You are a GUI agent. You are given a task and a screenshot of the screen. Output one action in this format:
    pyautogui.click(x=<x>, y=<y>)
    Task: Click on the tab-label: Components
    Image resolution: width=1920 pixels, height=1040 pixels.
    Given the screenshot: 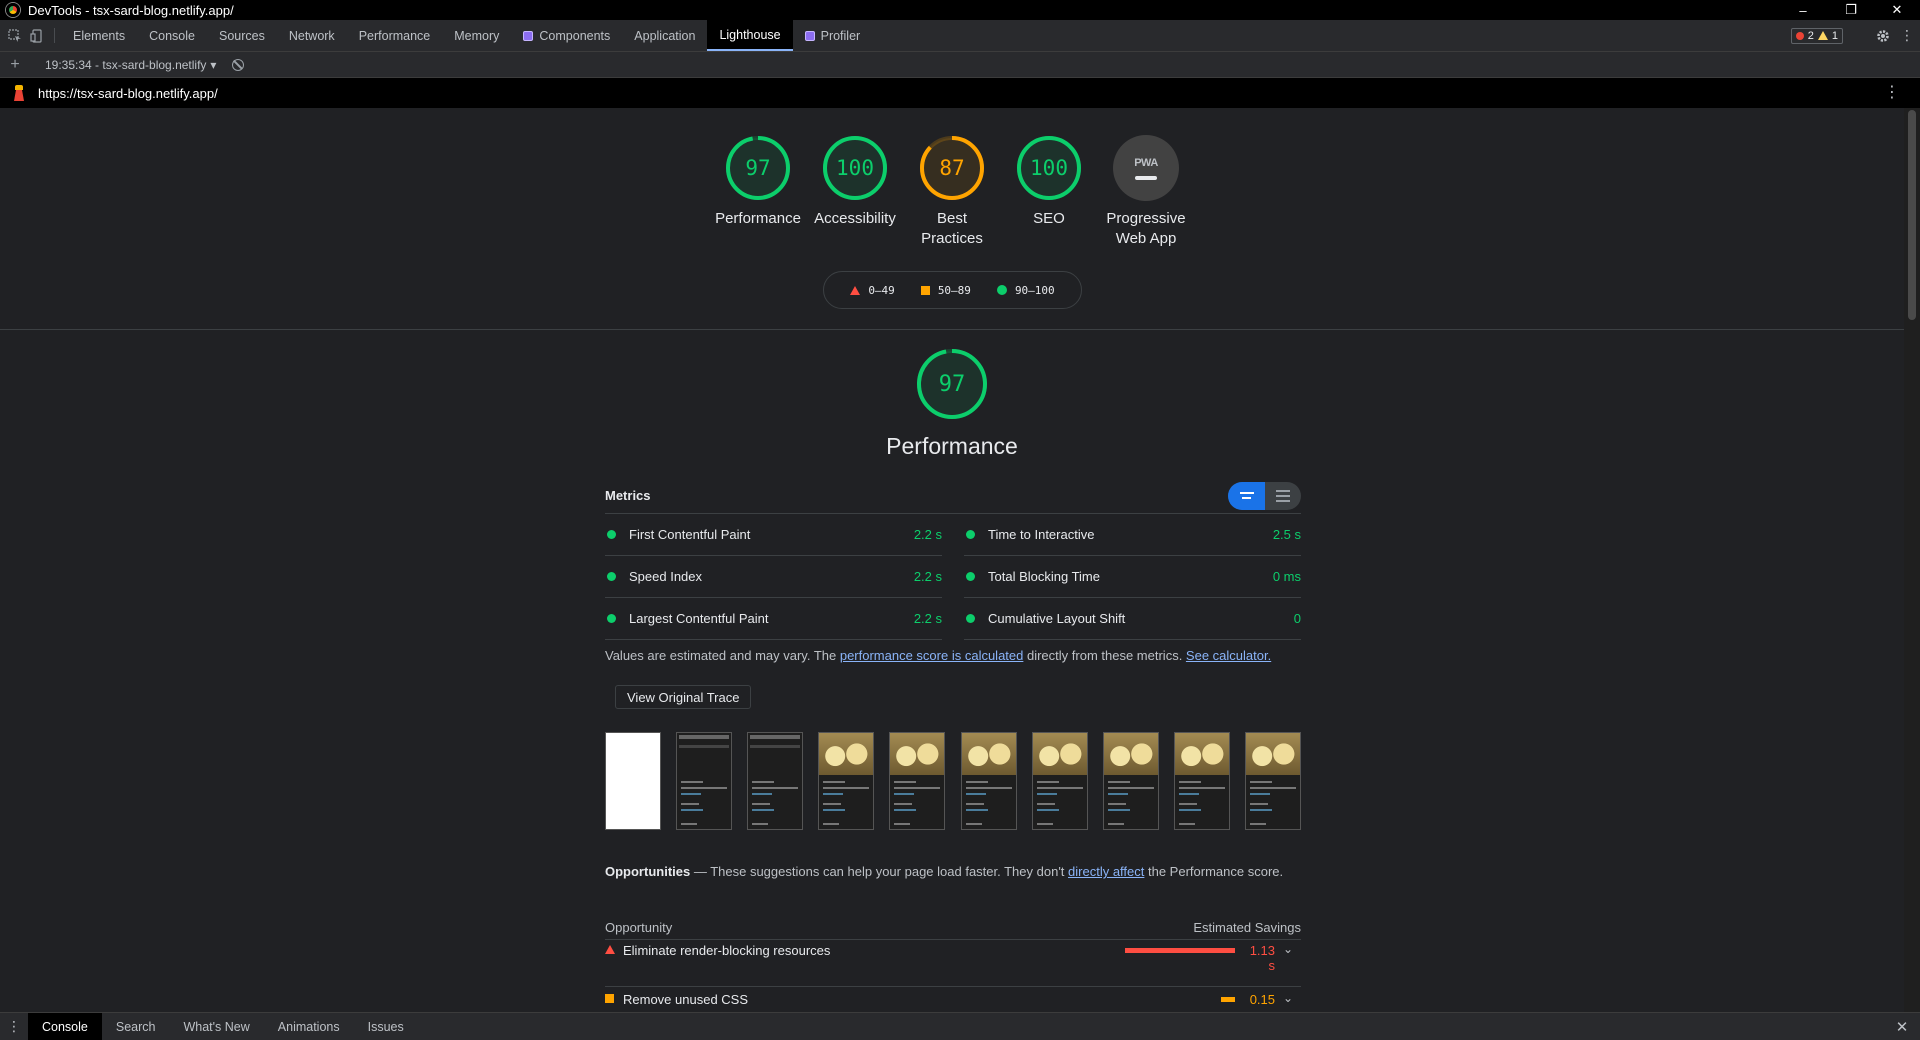 What is the action you would take?
    pyautogui.click(x=575, y=35)
    